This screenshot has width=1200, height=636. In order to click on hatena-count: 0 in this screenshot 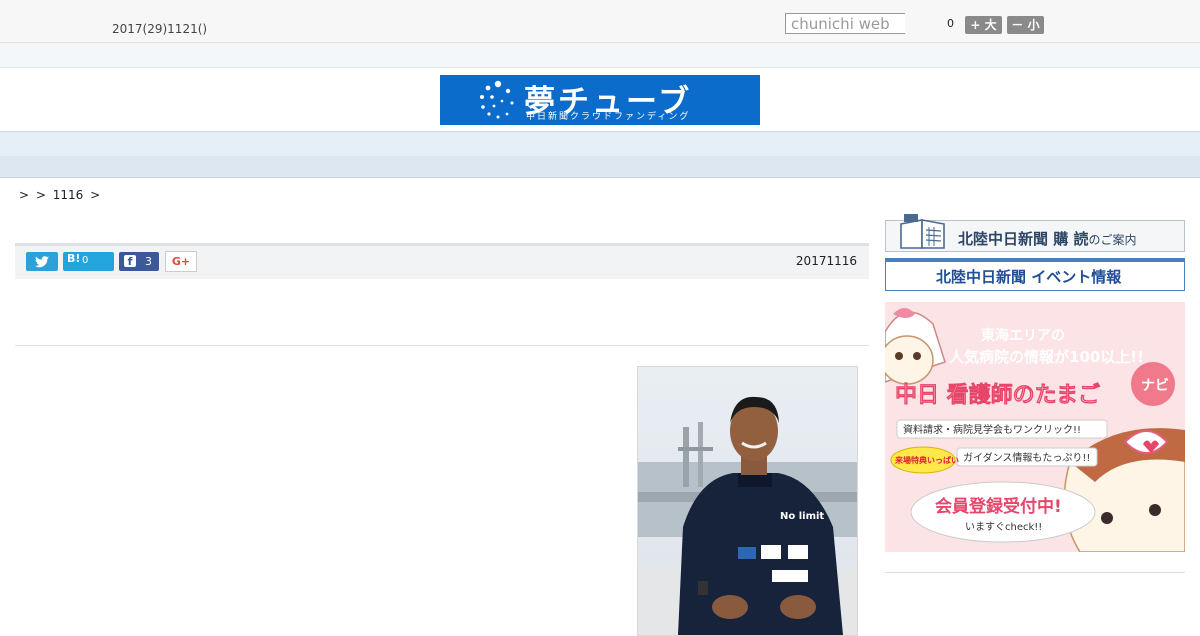, I will do `click(85, 260)`.